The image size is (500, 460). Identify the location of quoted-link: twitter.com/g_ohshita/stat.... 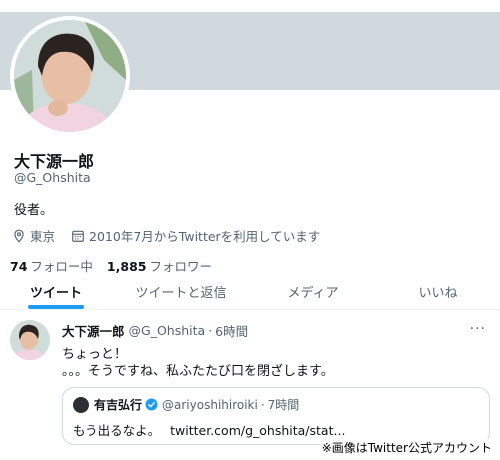
(257, 430).